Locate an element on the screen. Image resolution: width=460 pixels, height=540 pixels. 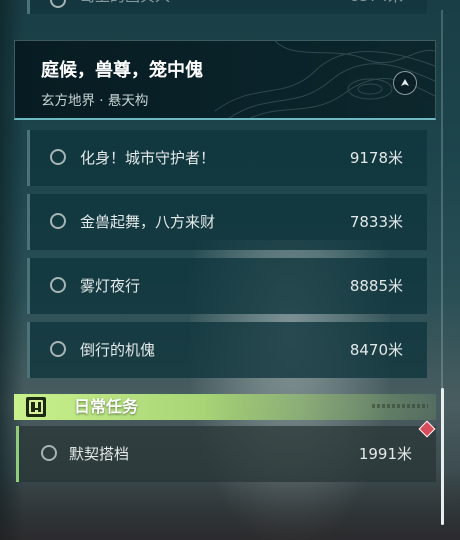
quest-distance: 8374米 is located at coordinates (376, 7).